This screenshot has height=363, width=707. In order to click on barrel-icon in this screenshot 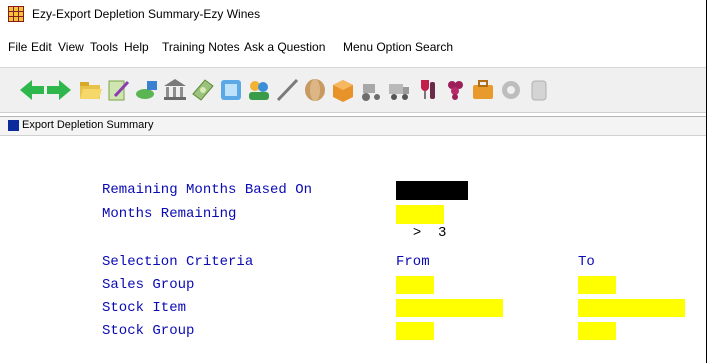, I will do `click(315, 90)`.